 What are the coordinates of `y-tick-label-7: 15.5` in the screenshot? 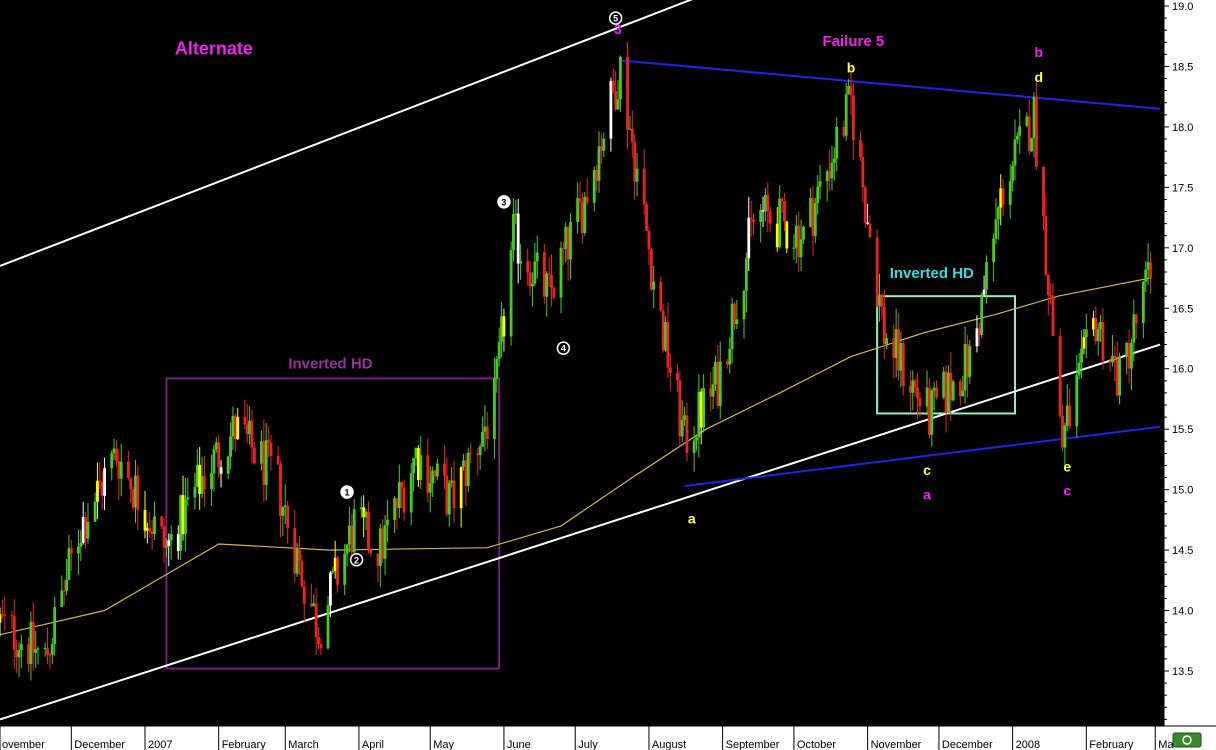 It's located at (1182, 430).